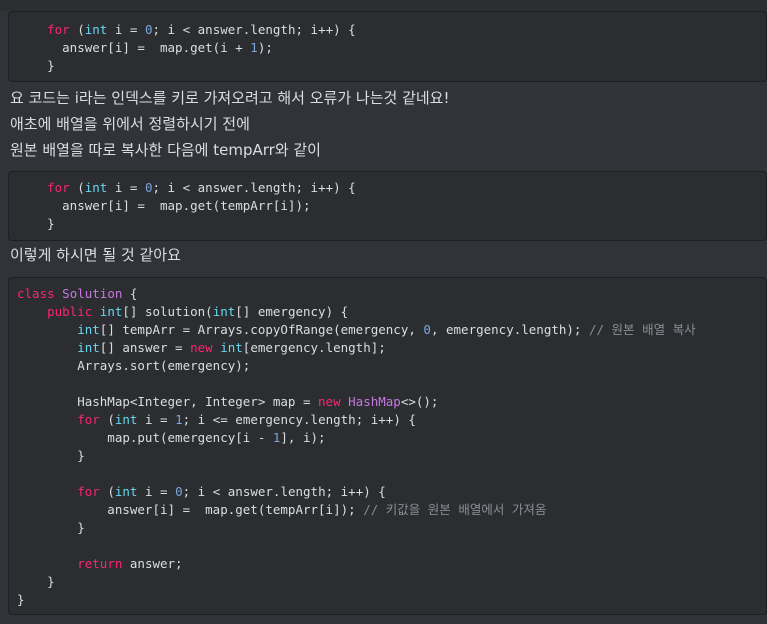 The image size is (767, 624). Describe the element at coordinates (145, 347) in the screenshot. I see `code-token: [] answer =` at that location.